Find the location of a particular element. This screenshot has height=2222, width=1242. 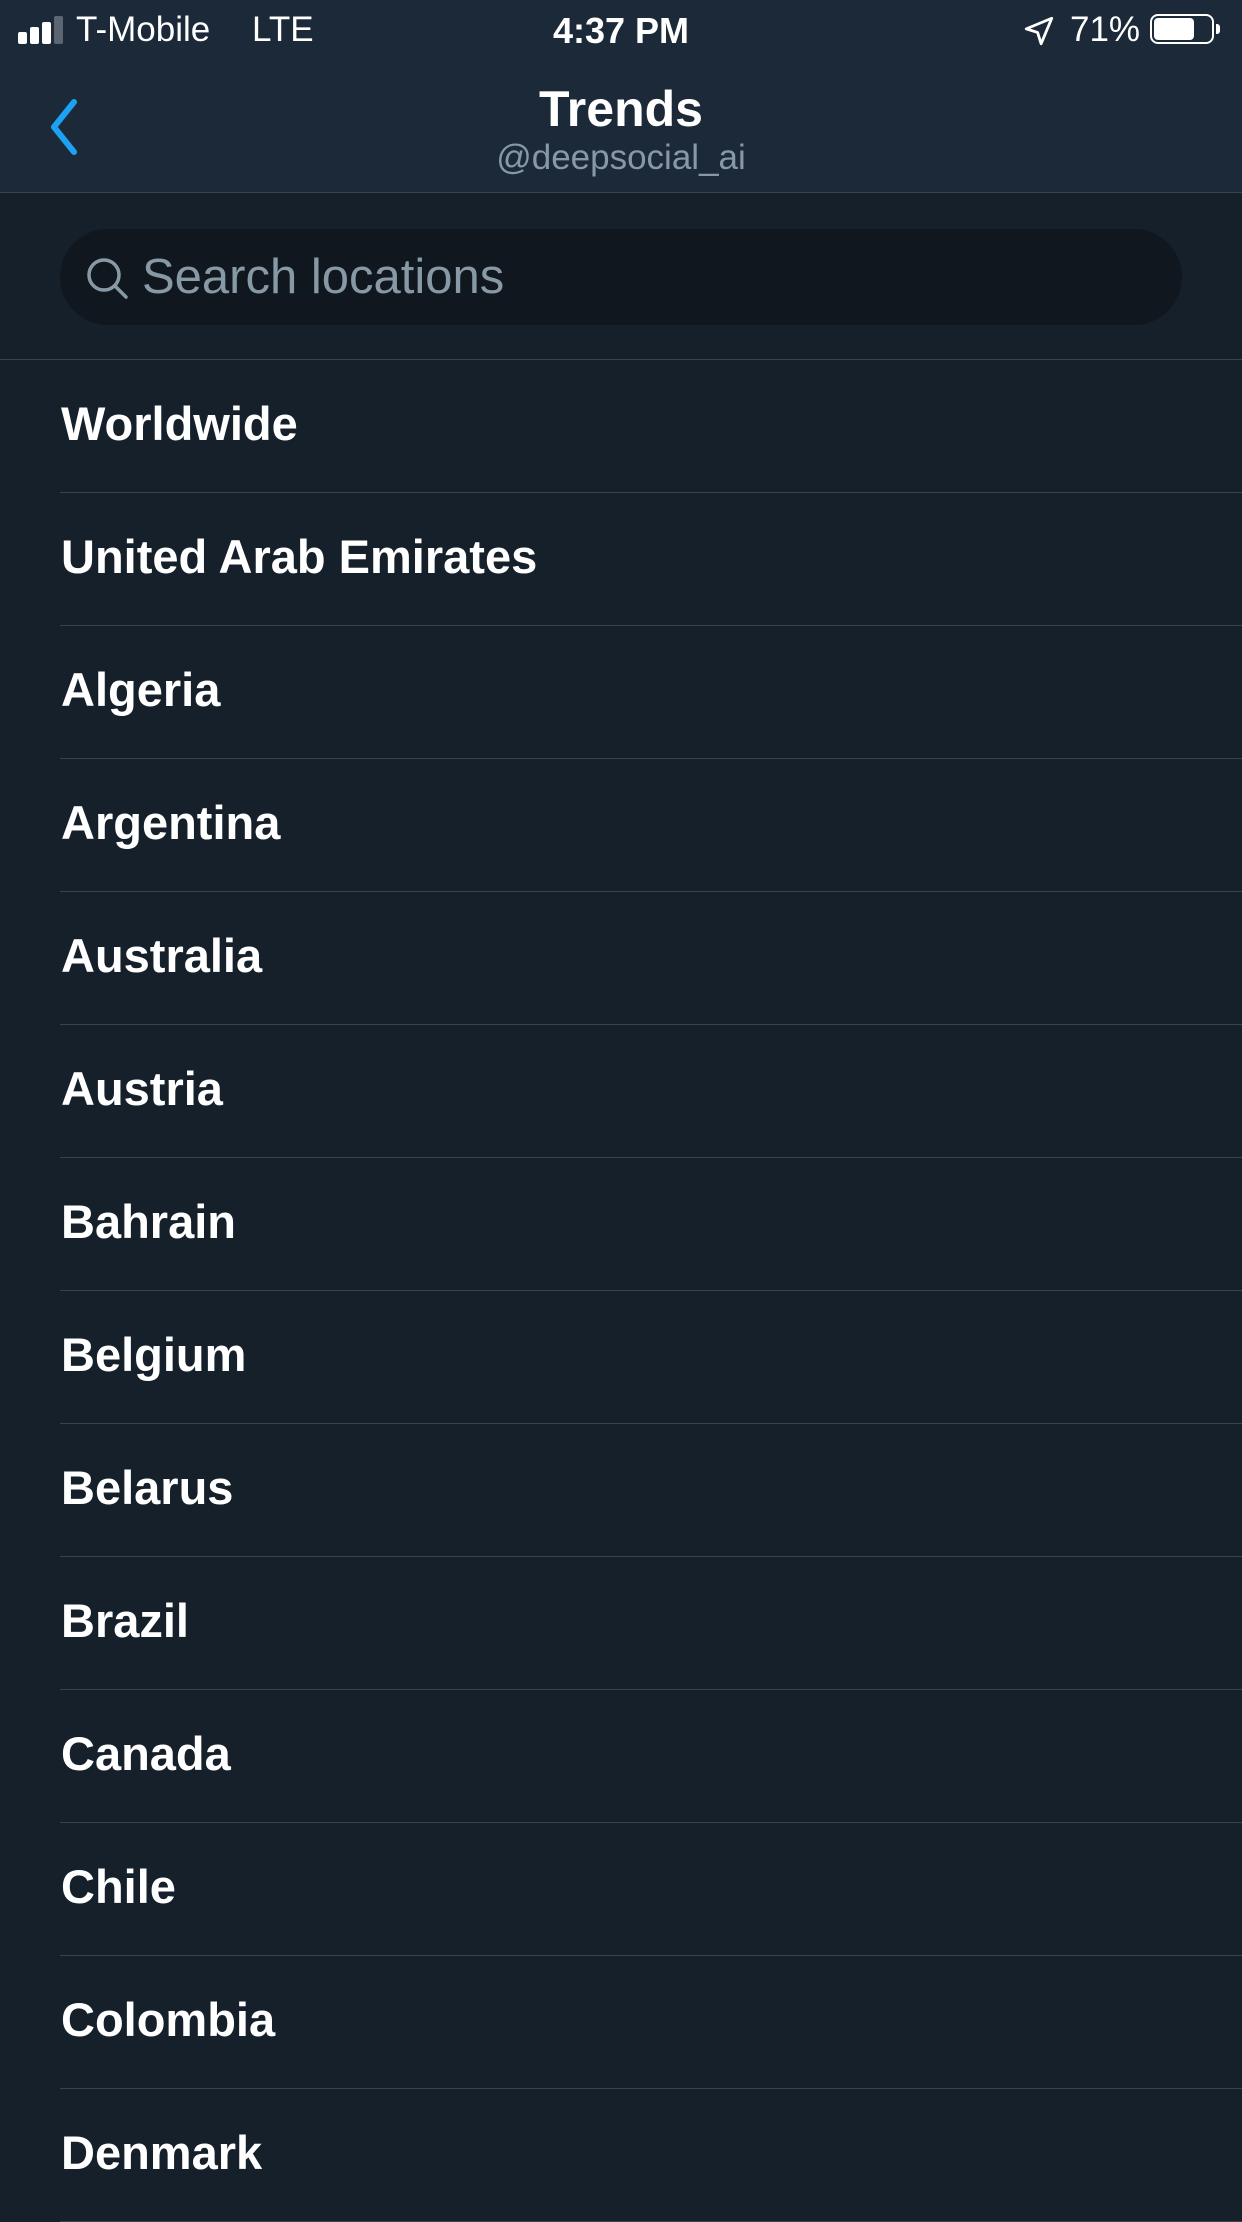

location-item: Argentina is located at coordinates (621, 825).